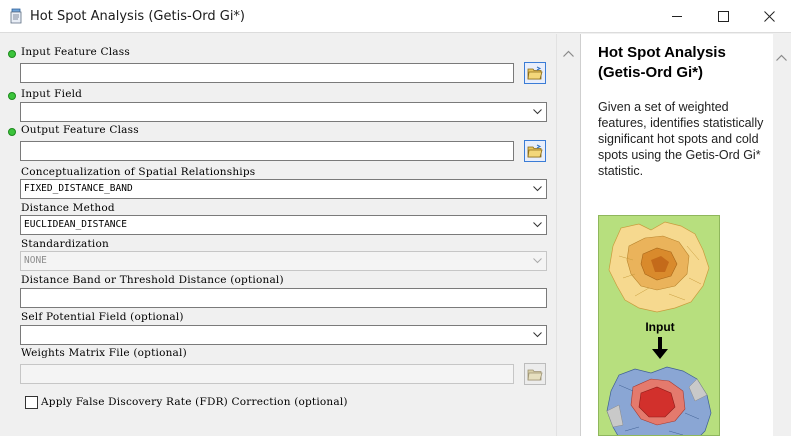 This screenshot has height=436, width=791. What do you see at coordinates (283, 298) in the screenshot?
I see `distance-band-field` at bounding box center [283, 298].